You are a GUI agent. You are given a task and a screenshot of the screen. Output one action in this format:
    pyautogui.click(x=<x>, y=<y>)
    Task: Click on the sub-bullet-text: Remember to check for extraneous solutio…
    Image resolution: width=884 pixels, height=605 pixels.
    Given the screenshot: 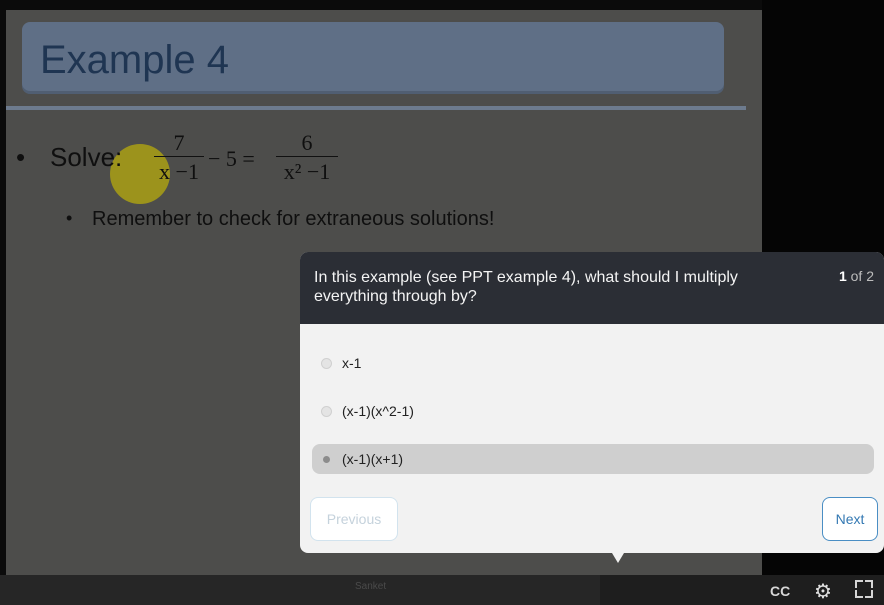 What is the action you would take?
    pyautogui.click(x=293, y=219)
    